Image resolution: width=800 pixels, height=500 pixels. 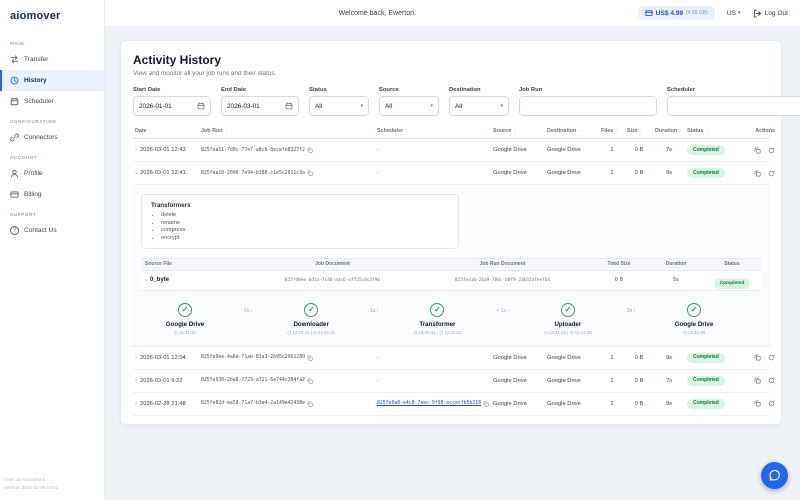 I want to click on row-size: 0 B, so click(x=639, y=380).